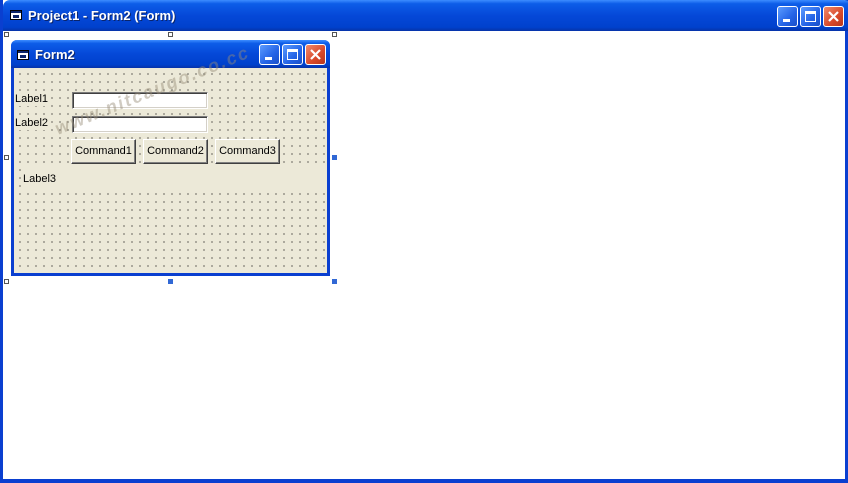 Image resolution: width=848 pixels, height=483 pixels. I want to click on form2-close-button, so click(315, 54).